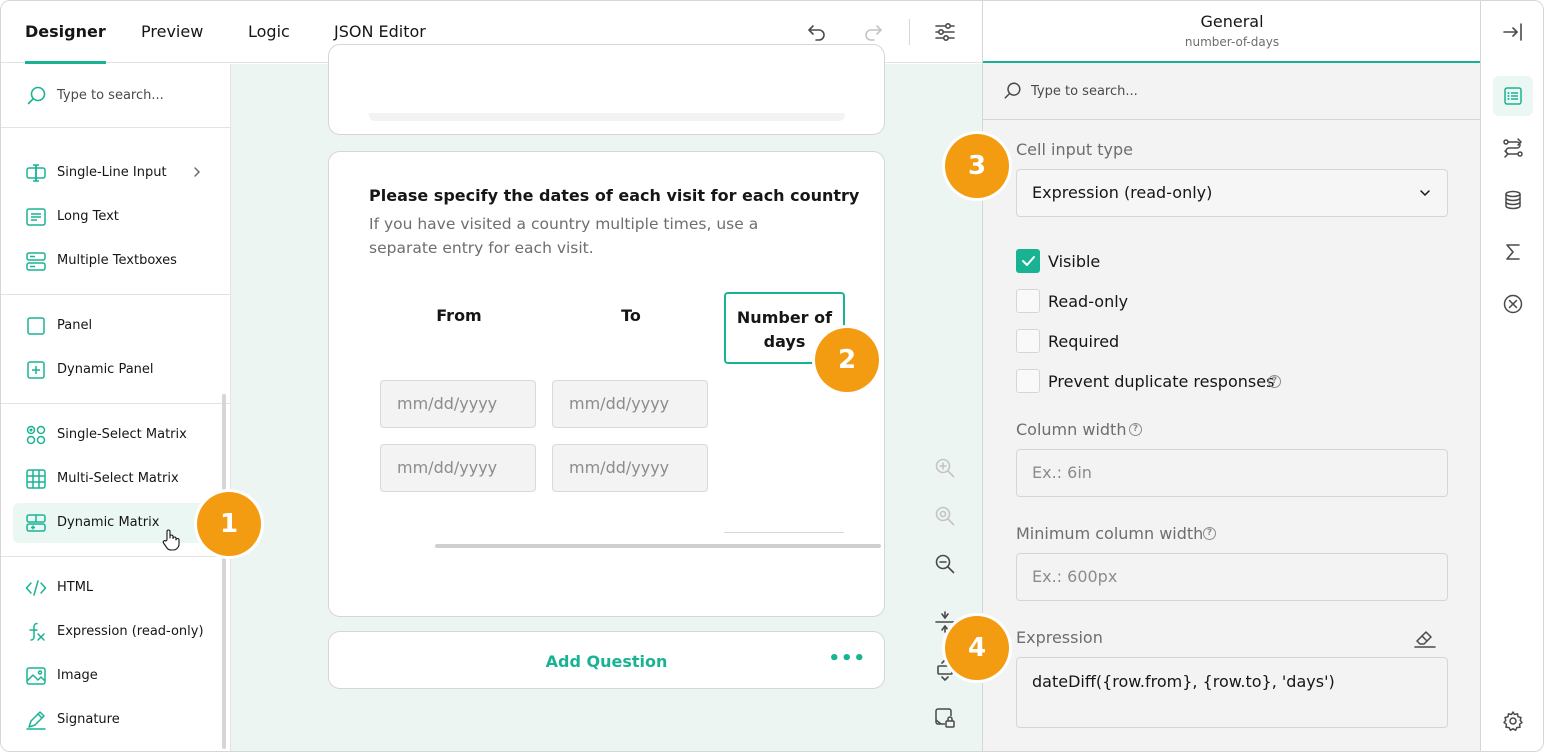 The image size is (1544, 752). Describe the element at coordinates (1071, 429) in the screenshot. I see `column-width-label: Column width` at that location.